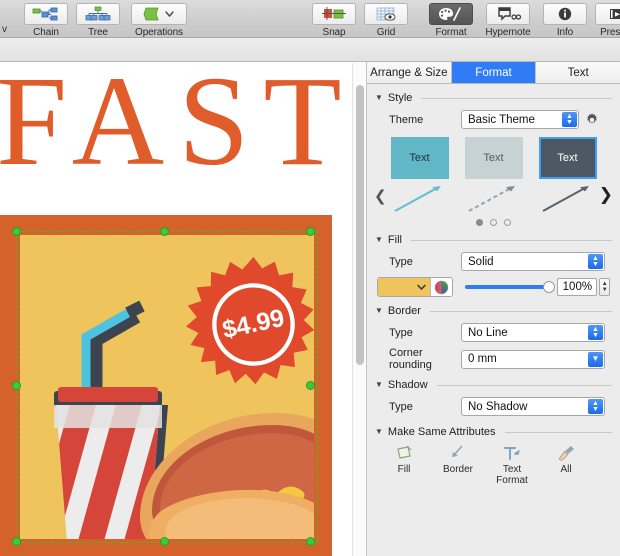 This screenshot has width=620, height=556. I want to click on toolbar-item-format: Format, so click(451, 20).